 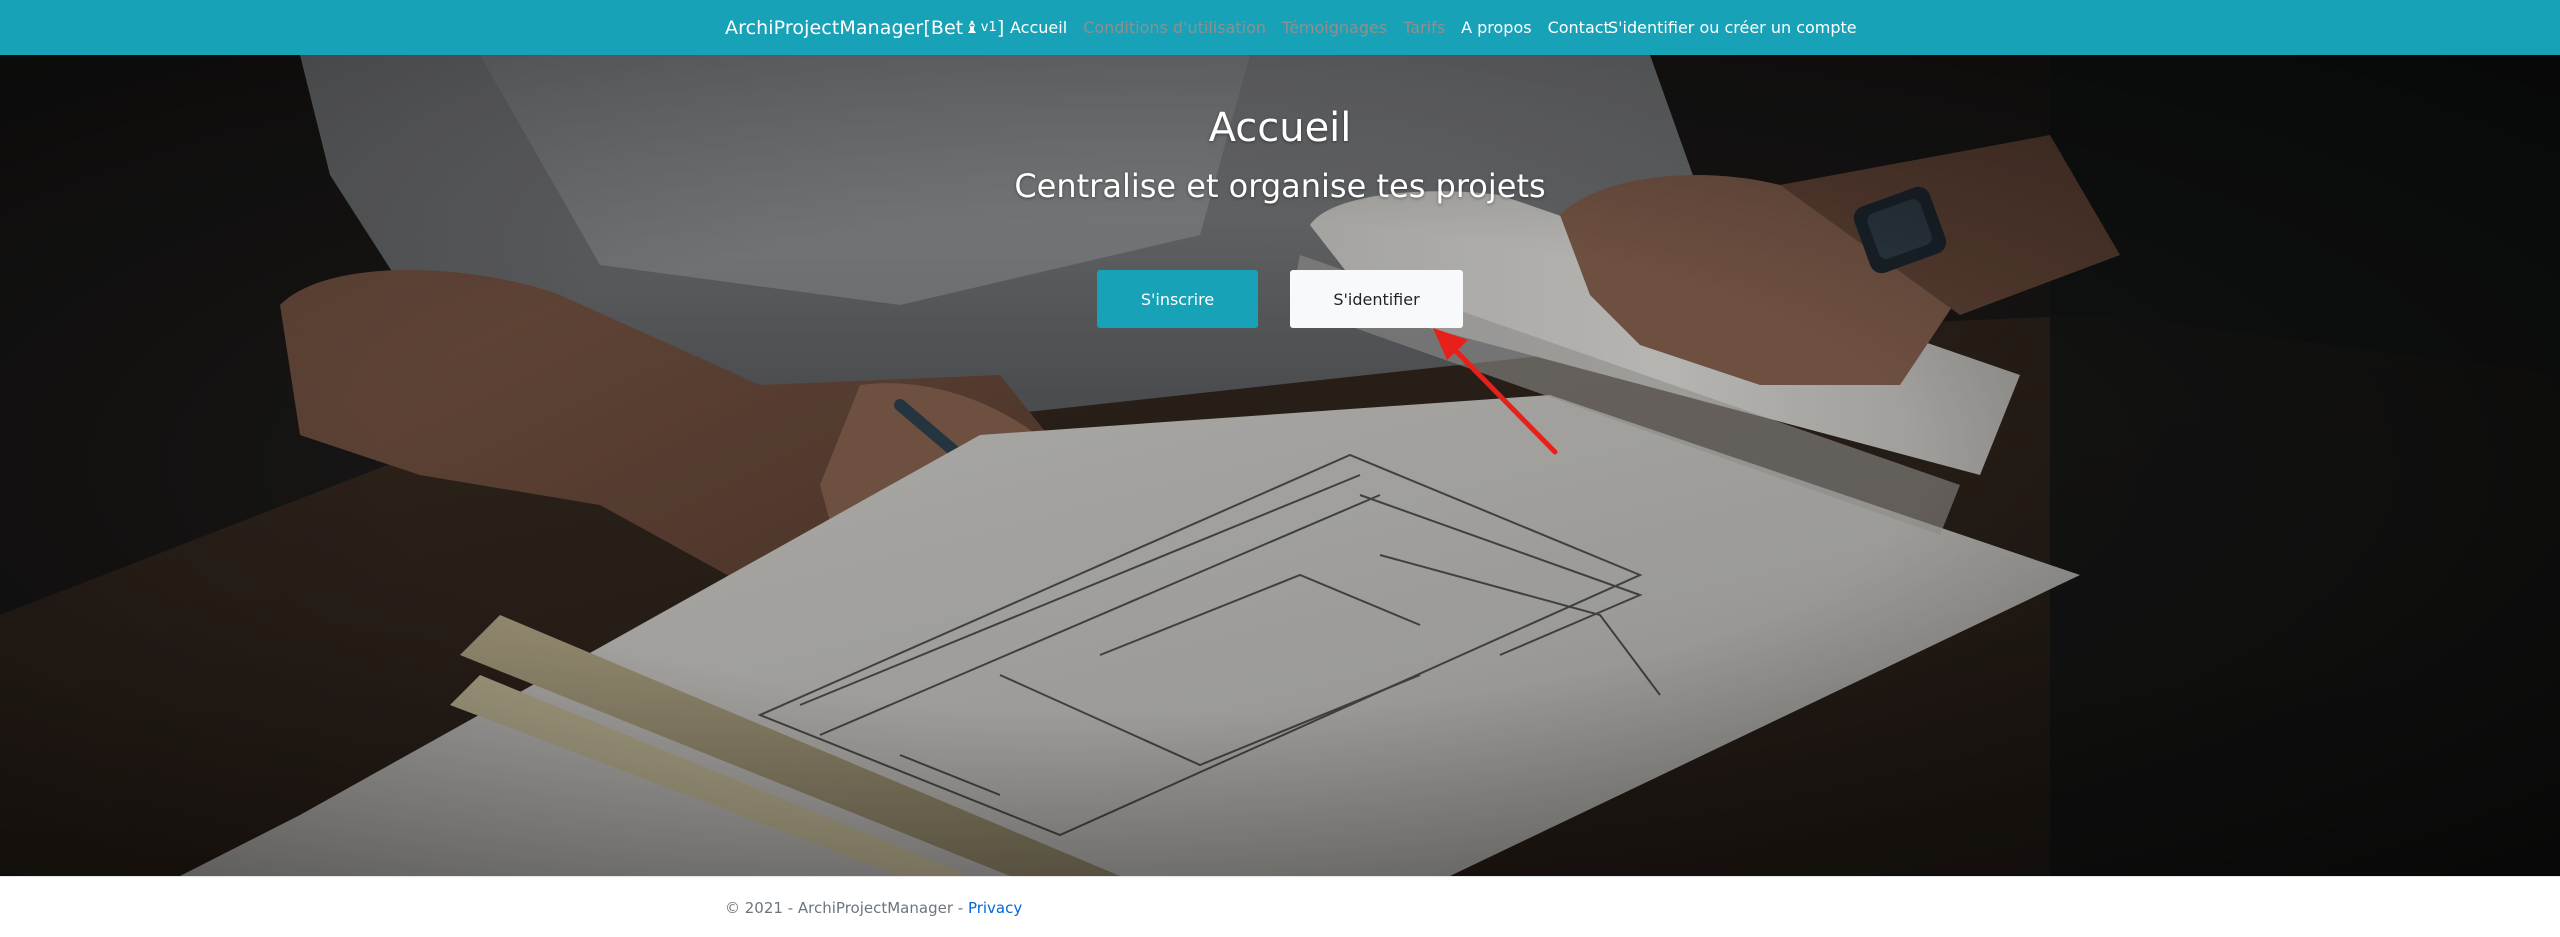 What do you see at coordinates (846, 908) in the screenshot?
I see `footer-copyright-text: © 2021 - ArchiProjectManager -` at bounding box center [846, 908].